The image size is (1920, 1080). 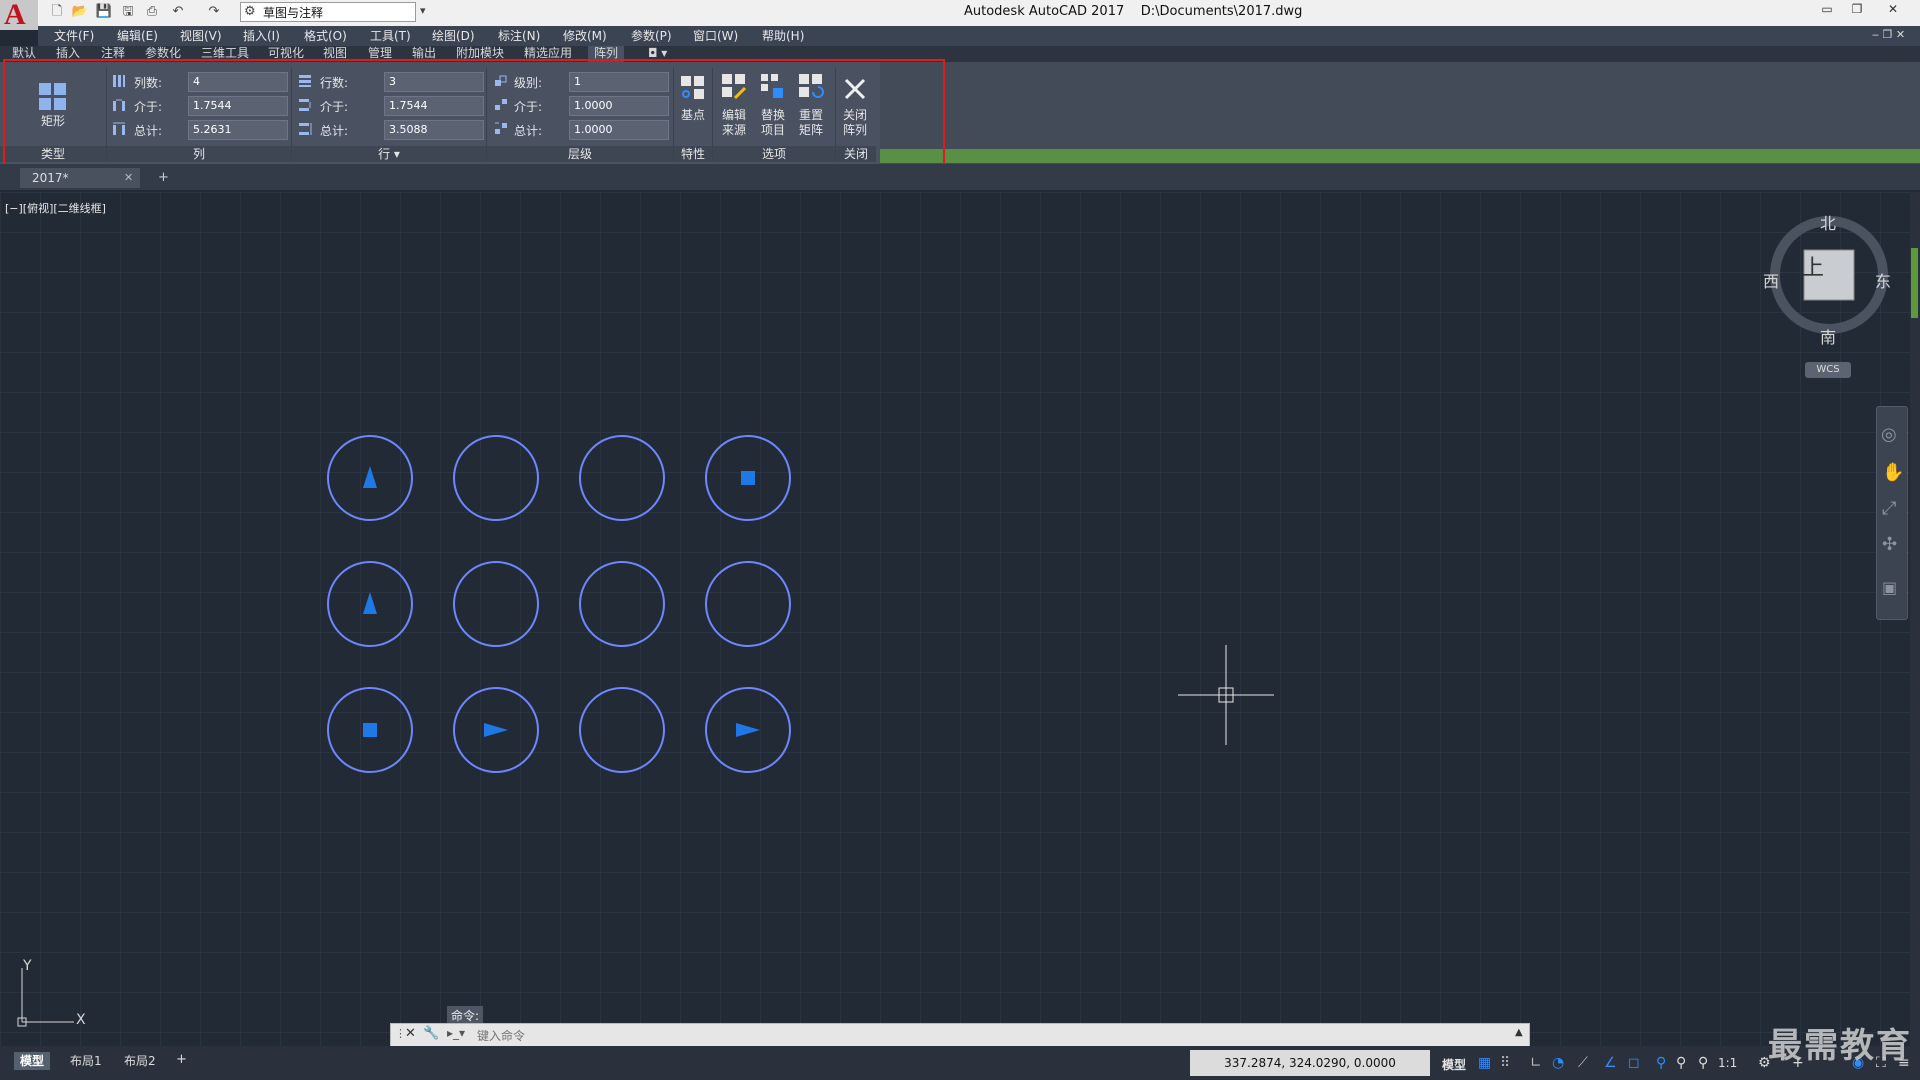 What do you see at coordinates (1536, 1063) in the screenshot?
I see `ortho-icon: ∟` at bounding box center [1536, 1063].